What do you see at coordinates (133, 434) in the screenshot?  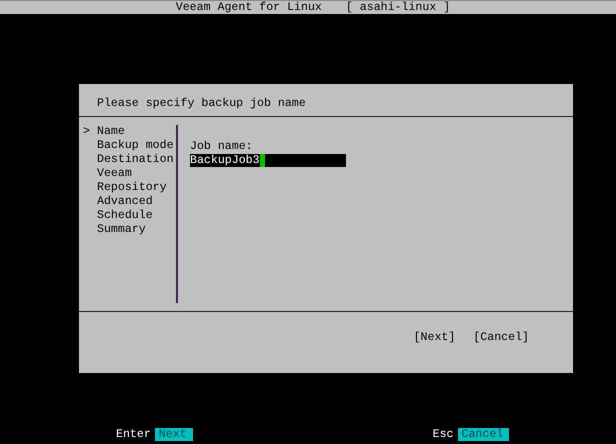 I see `key-hint: Enter` at bounding box center [133, 434].